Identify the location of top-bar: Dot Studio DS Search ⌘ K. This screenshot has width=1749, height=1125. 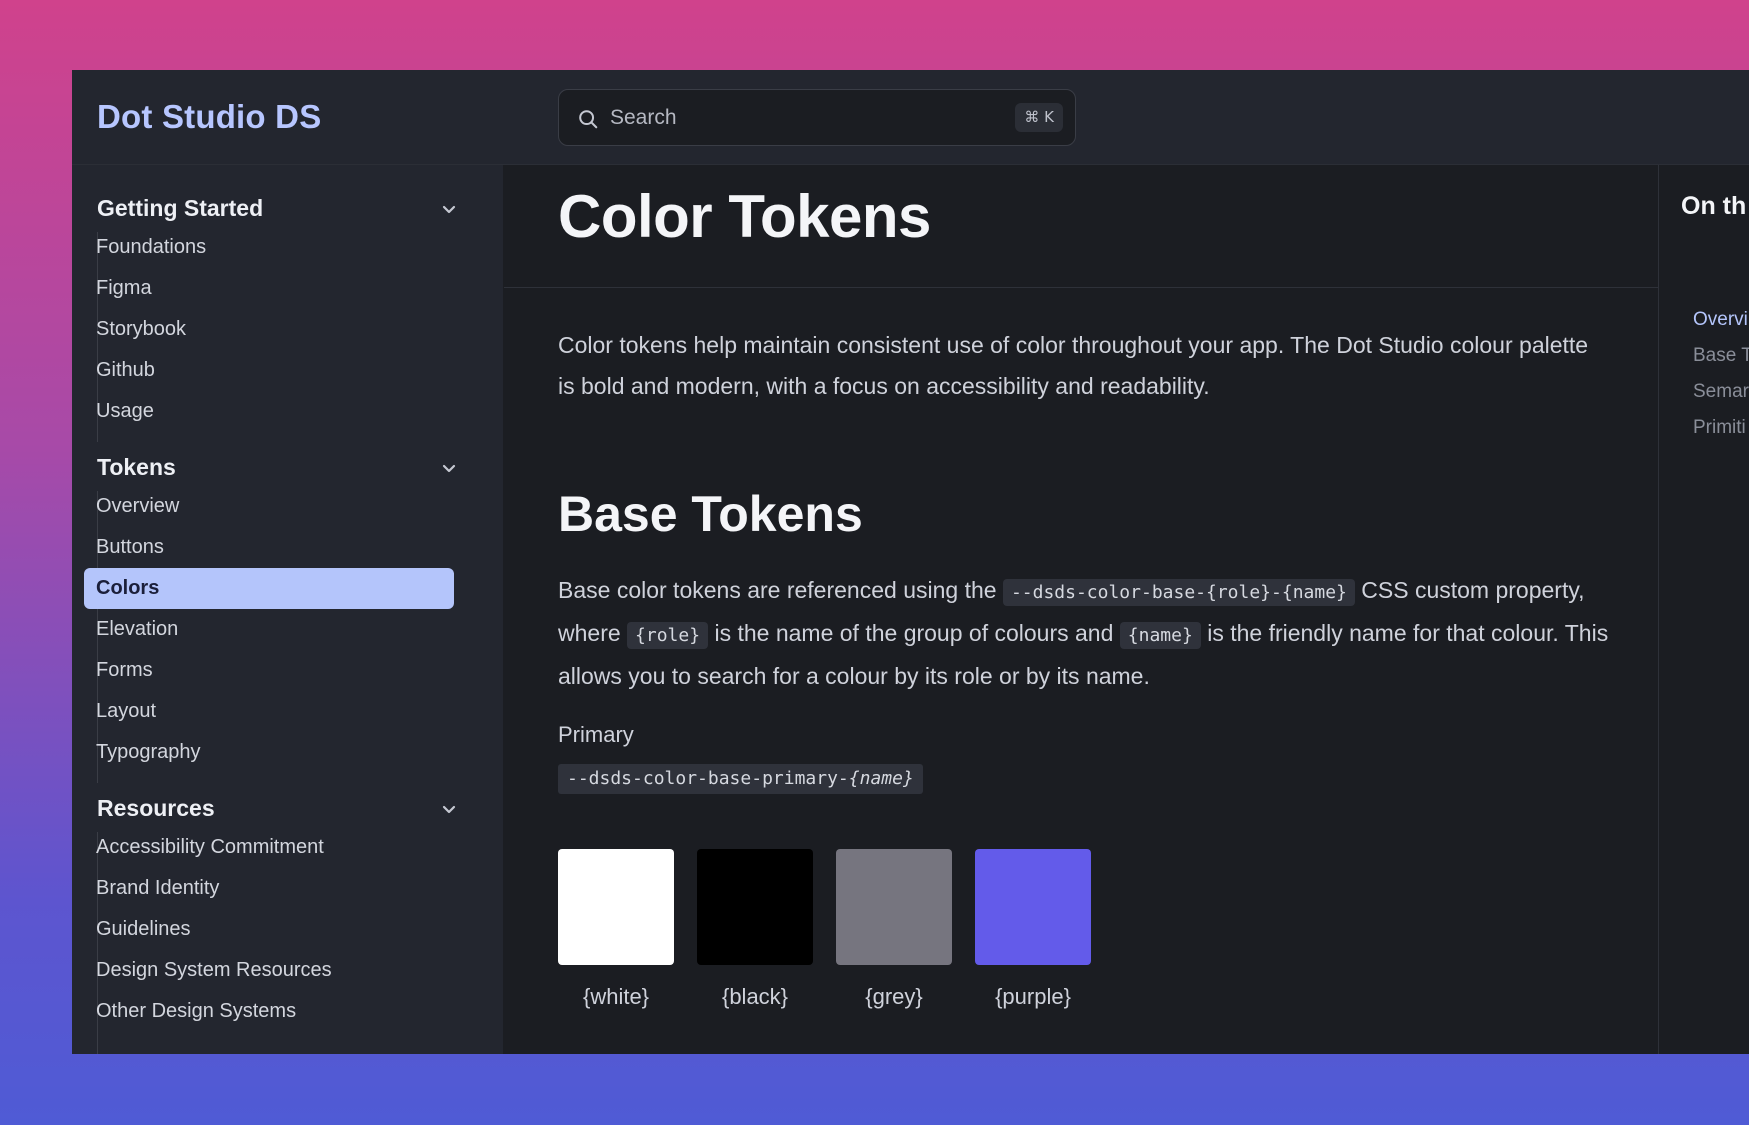
(910, 117).